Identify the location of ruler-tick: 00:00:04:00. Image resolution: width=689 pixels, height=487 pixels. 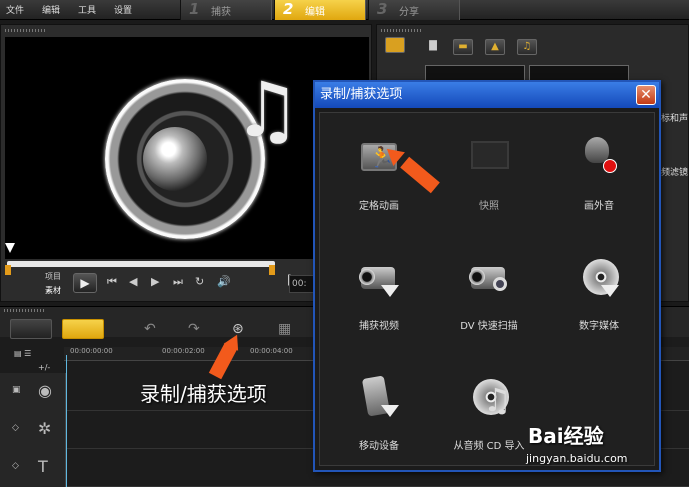
(271, 351).